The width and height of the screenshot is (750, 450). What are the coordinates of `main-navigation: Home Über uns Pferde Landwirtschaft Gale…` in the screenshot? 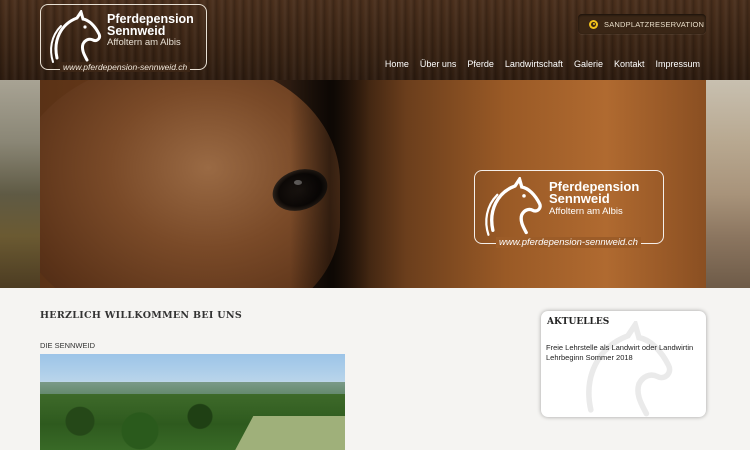 It's located at (542, 64).